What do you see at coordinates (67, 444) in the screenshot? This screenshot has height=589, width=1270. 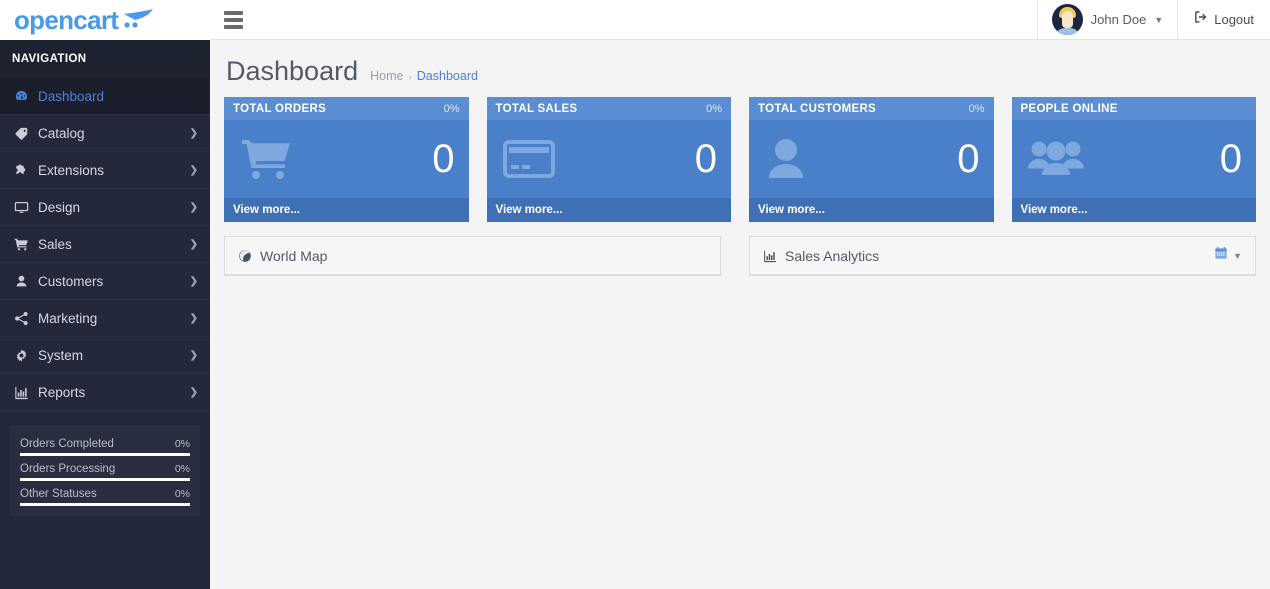 I see `stat-label: Orders Completed` at bounding box center [67, 444].